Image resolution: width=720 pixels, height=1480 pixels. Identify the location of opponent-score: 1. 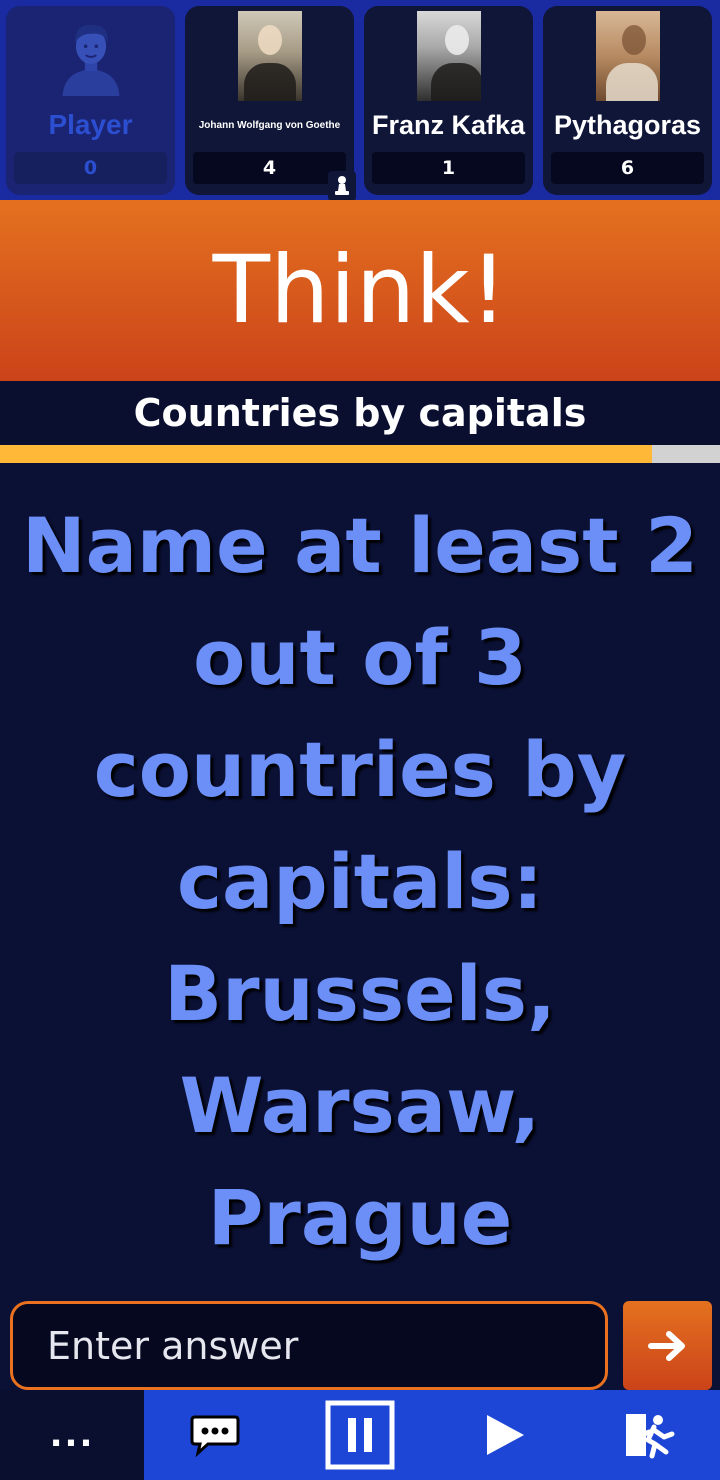
(448, 168).